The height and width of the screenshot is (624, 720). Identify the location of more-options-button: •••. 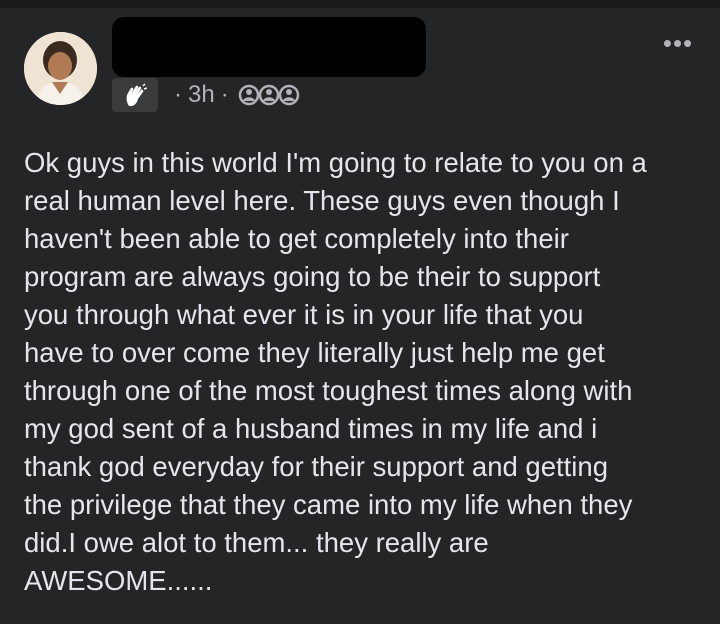
(678, 43).